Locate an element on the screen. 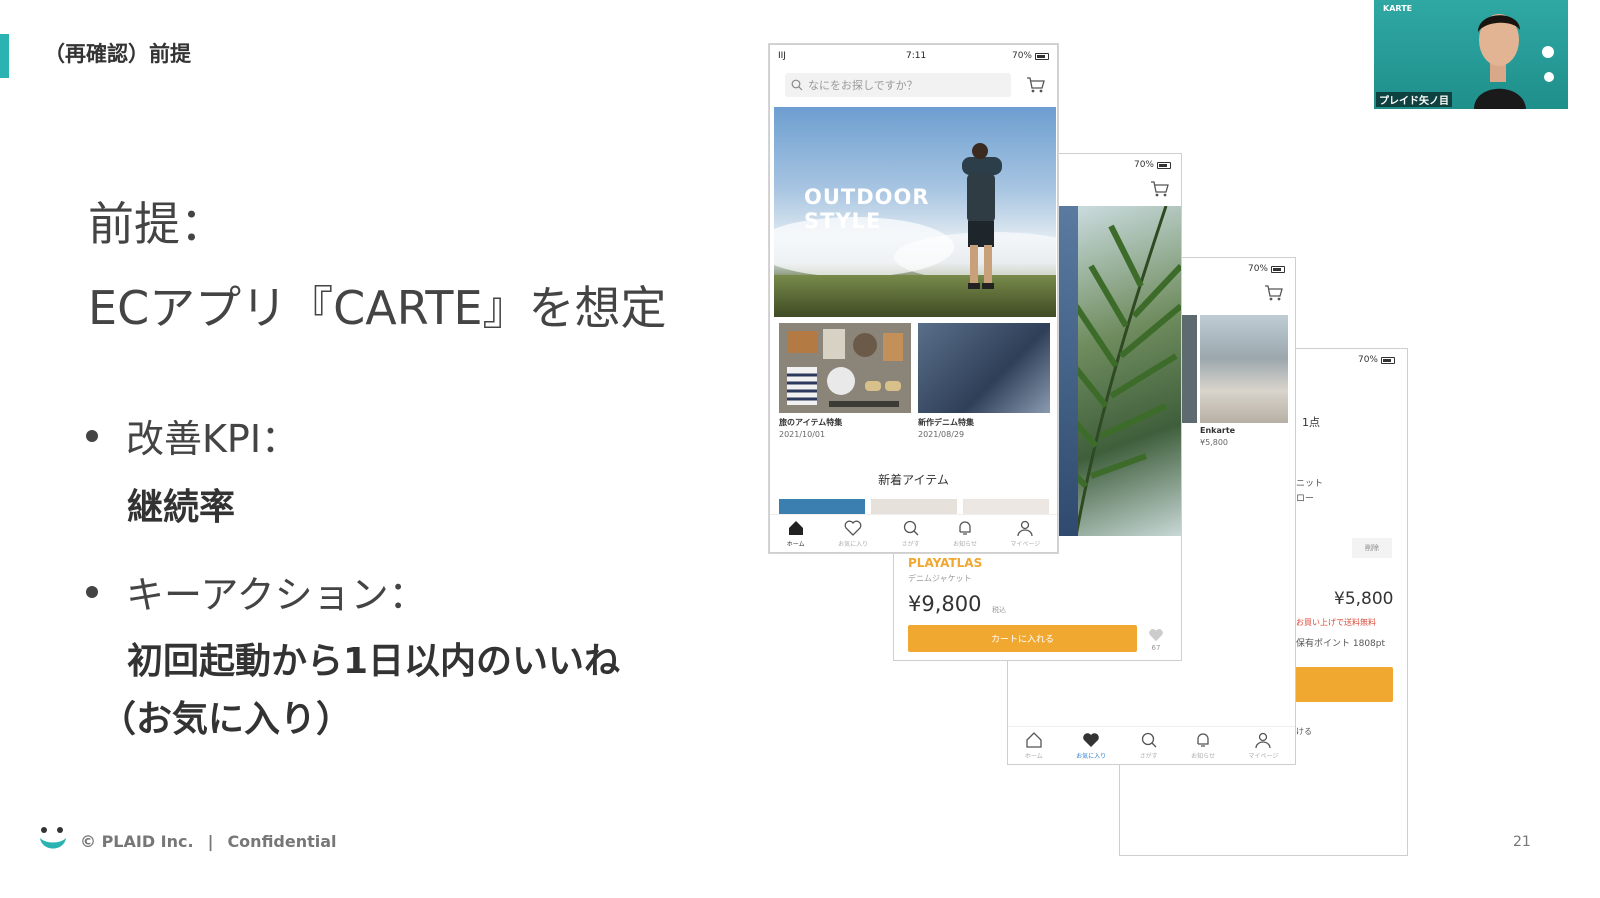 The image size is (1600, 898). footer: © PLAID Inc. | Confidential is located at coordinates (208, 841).